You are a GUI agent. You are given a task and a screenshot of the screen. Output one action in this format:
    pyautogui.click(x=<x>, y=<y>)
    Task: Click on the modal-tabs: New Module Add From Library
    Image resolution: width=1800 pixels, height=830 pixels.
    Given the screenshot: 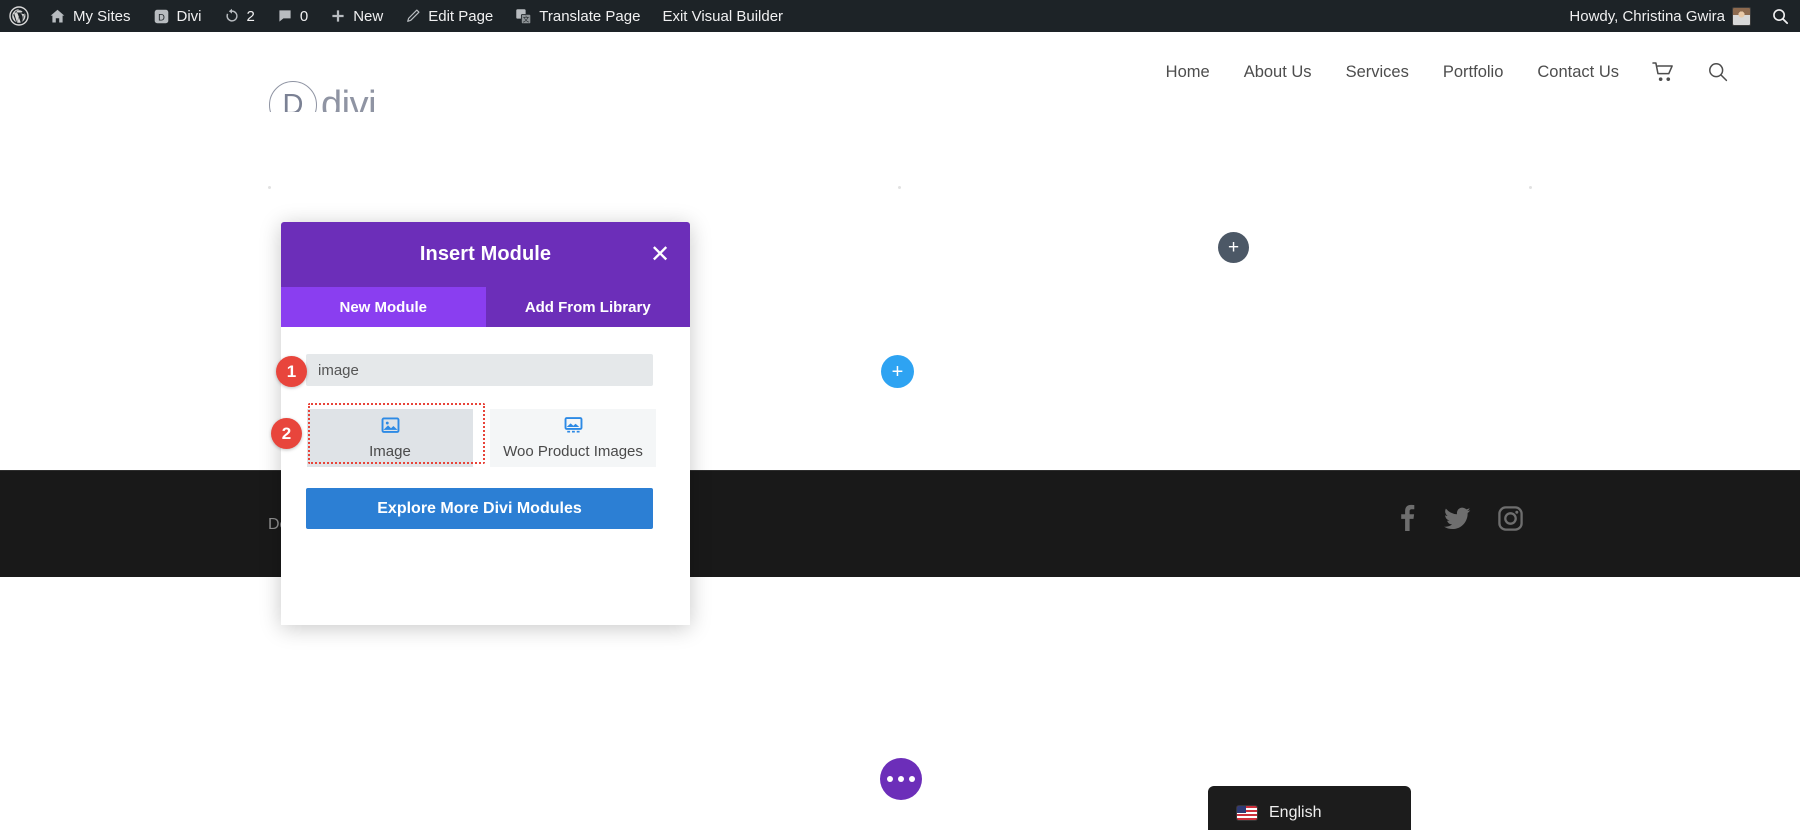 What is the action you would take?
    pyautogui.click(x=485, y=307)
    